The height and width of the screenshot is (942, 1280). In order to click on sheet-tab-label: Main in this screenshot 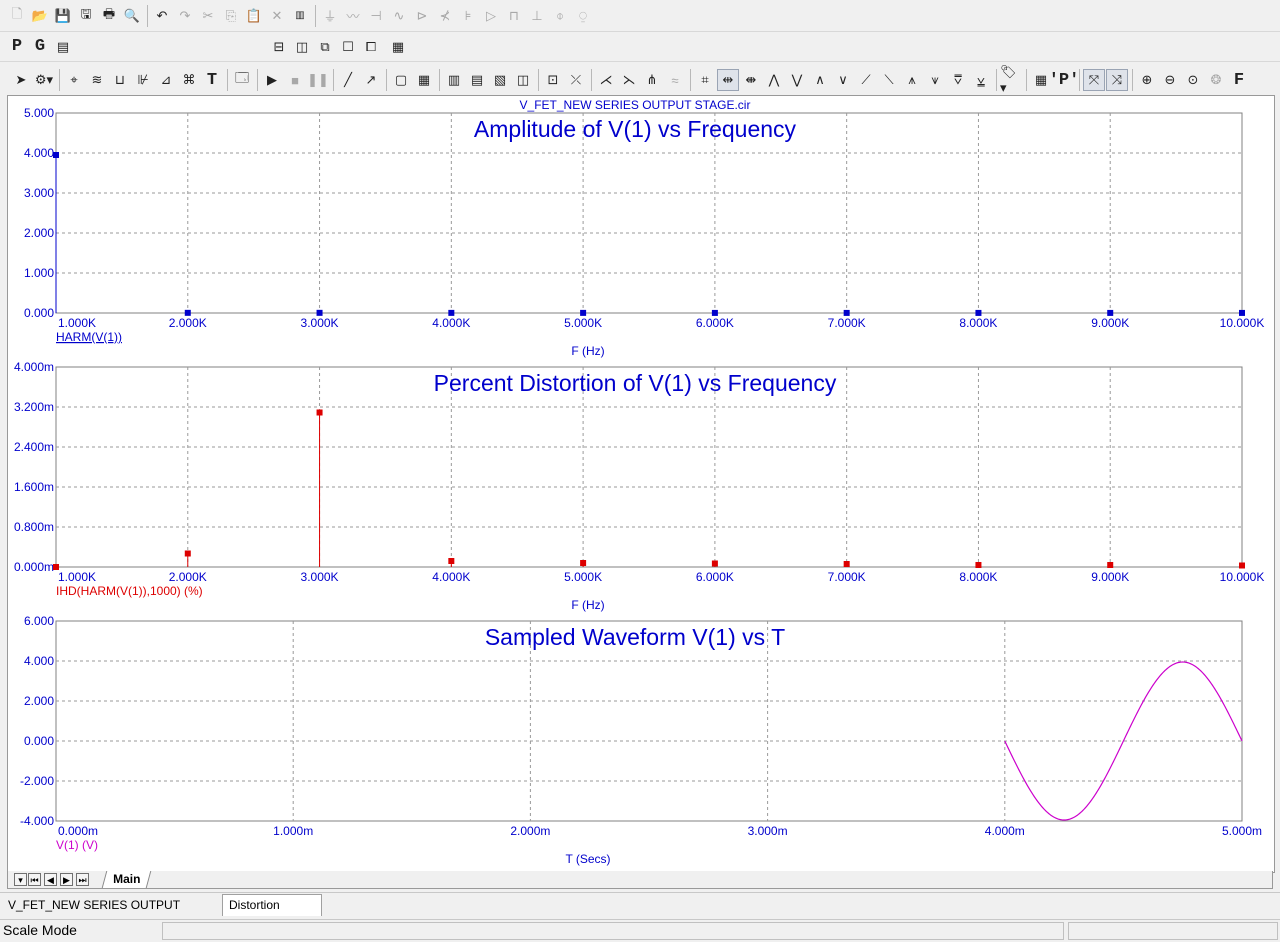, I will do `click(127, 879)`.